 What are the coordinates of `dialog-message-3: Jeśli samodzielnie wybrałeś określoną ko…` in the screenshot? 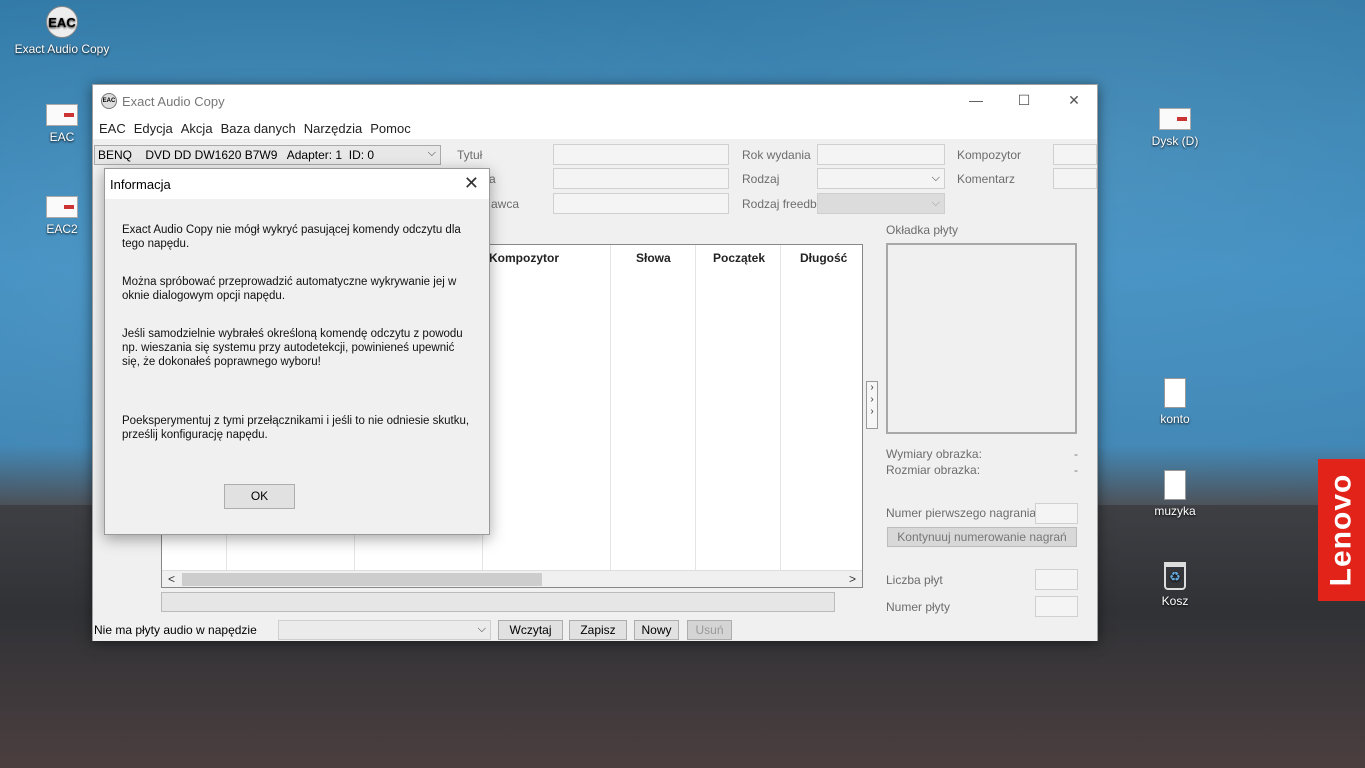 It's located at (292, 348).